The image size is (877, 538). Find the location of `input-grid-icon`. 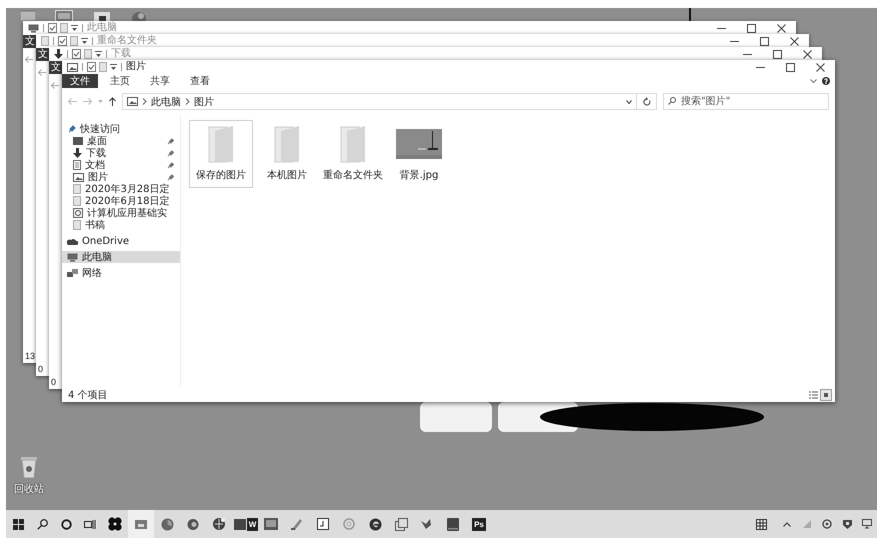

input-grid-icon is located at coordinates (761, 524).